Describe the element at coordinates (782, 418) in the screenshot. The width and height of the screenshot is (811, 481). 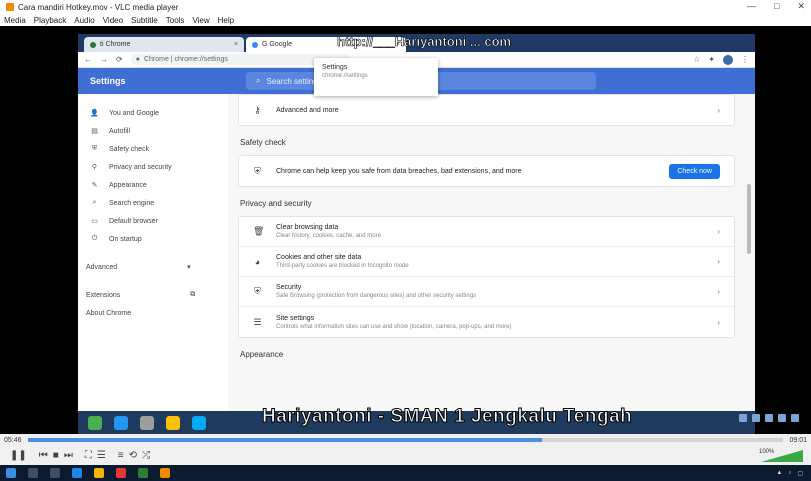
I see `tray-icon` at that location.